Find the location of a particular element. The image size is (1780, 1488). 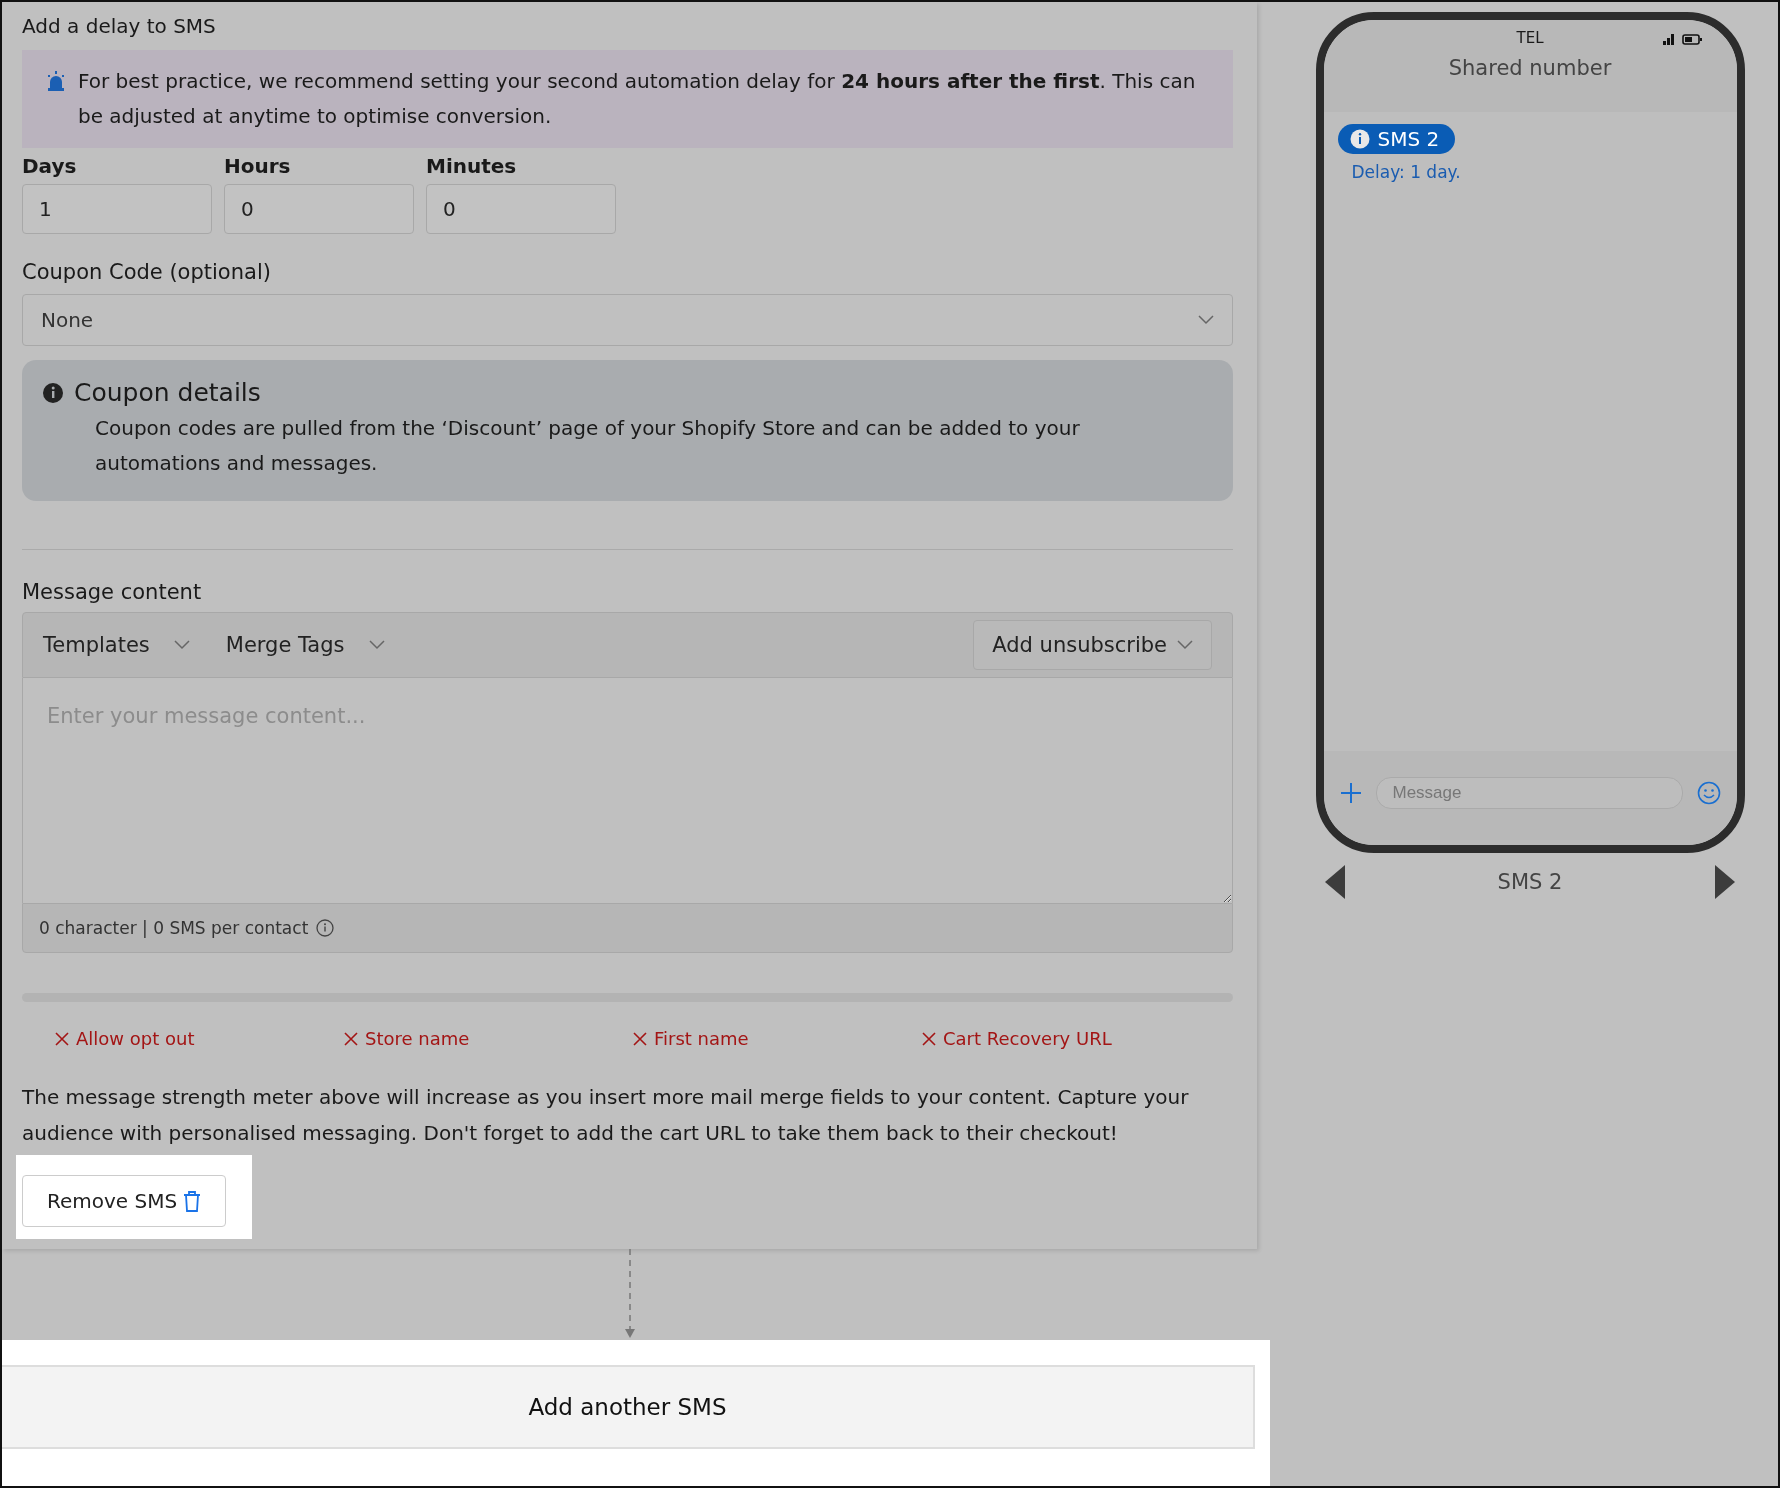

checklist-label: Cart Recovery URL is located at coordinates (1027, 1038).